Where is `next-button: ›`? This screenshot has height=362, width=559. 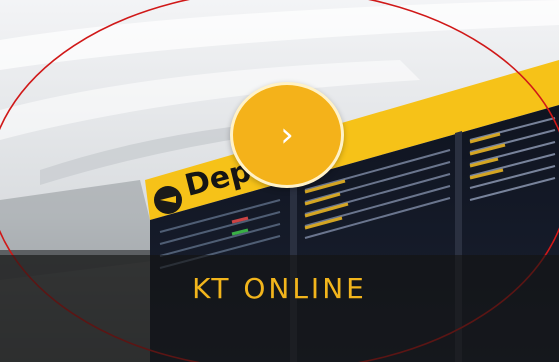 next-button: › is located at coordinates (287, 135).